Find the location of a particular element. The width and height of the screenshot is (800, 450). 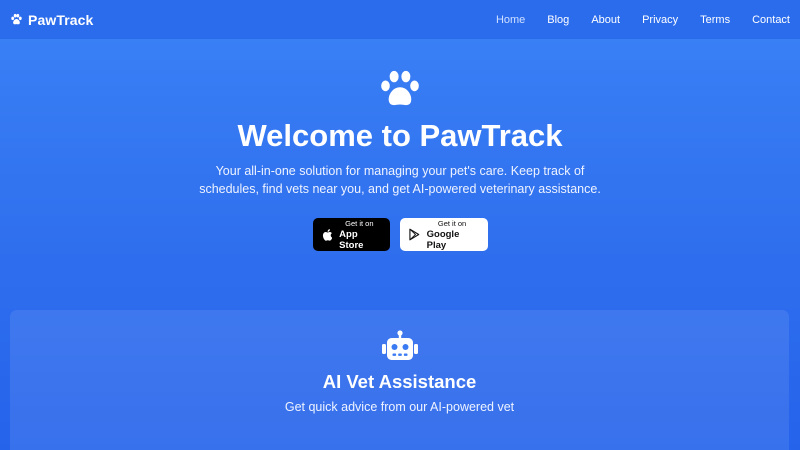

google-play-text: Get it on Google Play is located at coordinates (452, 234).